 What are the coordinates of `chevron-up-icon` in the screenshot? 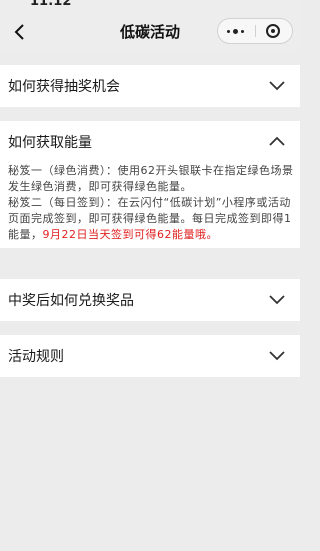 It's located at (277, 141).